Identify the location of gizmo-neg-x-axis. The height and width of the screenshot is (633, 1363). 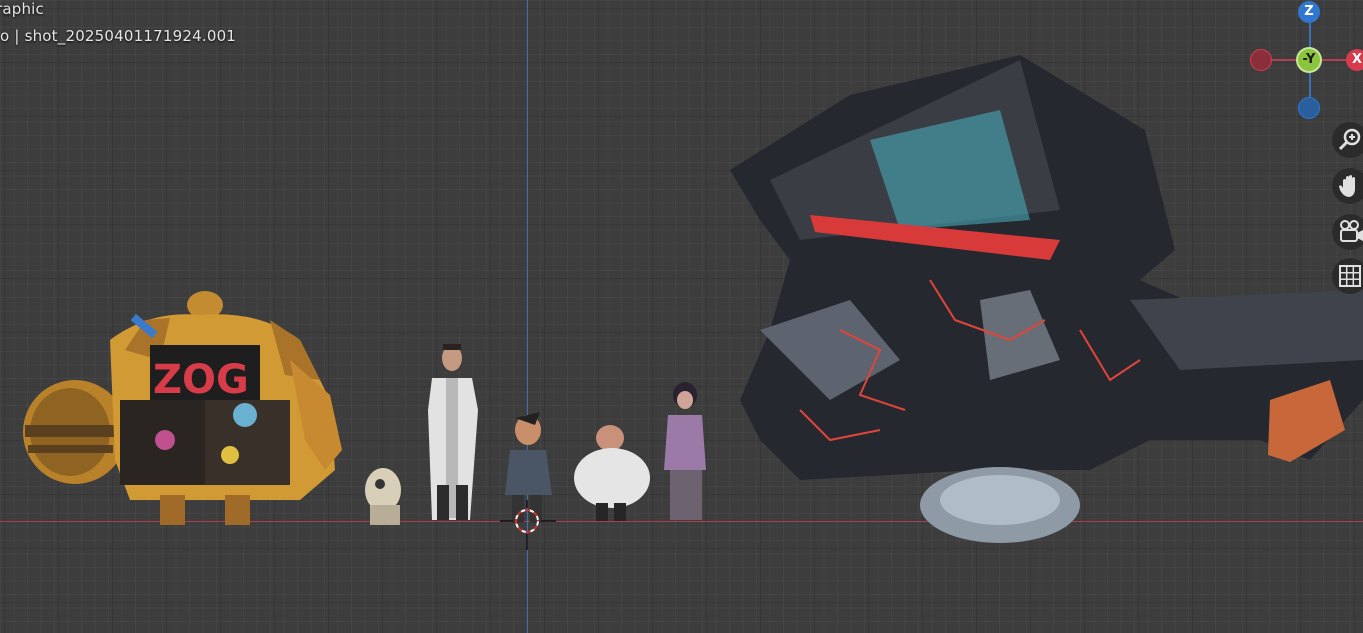
(1261, 60).